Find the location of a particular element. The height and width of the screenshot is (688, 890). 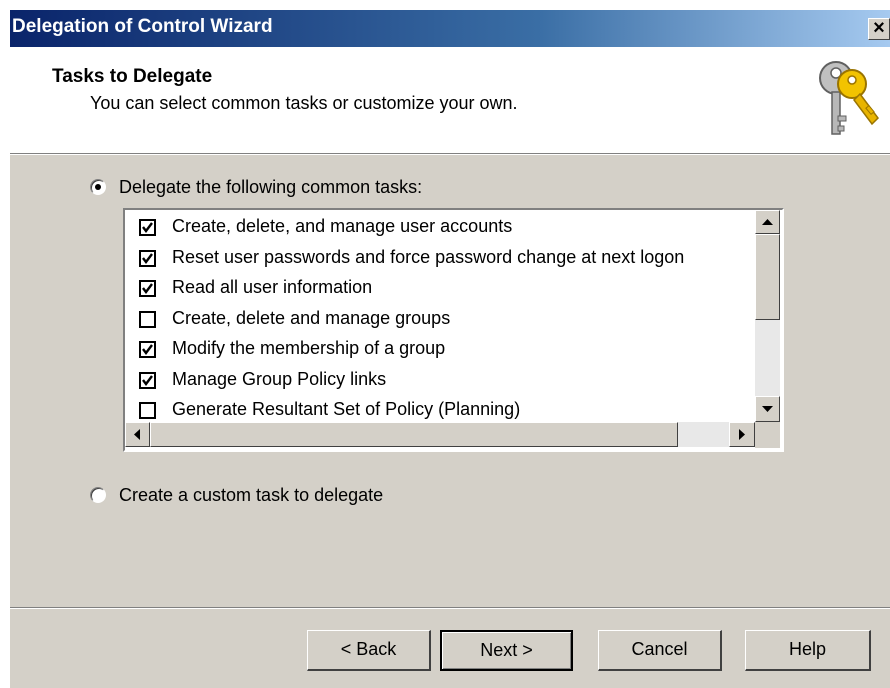

next-button: Next > is located at coordinates (506, 650).